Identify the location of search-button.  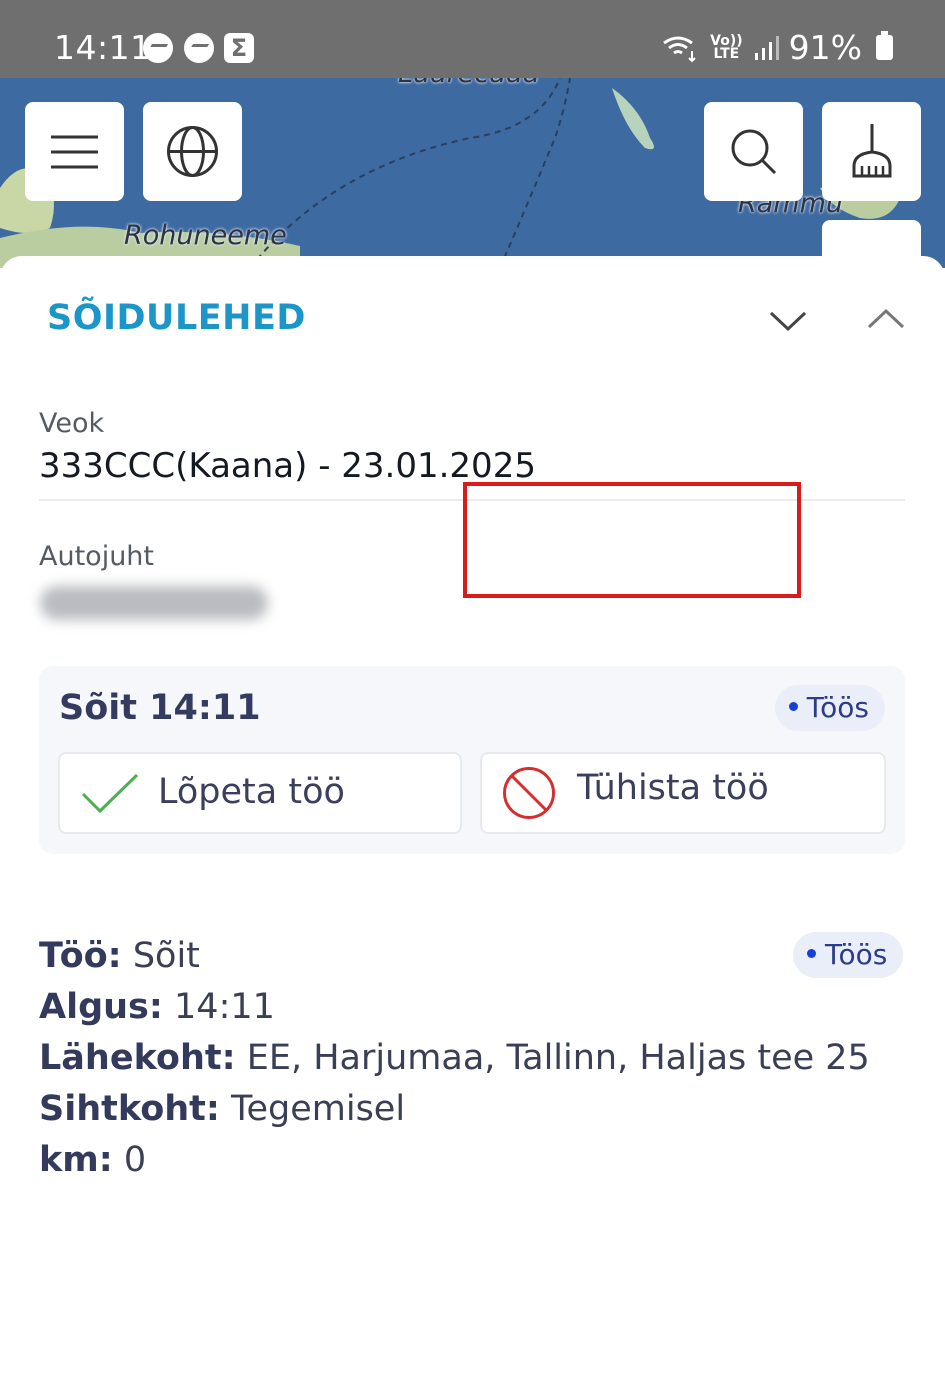
(753, 151).